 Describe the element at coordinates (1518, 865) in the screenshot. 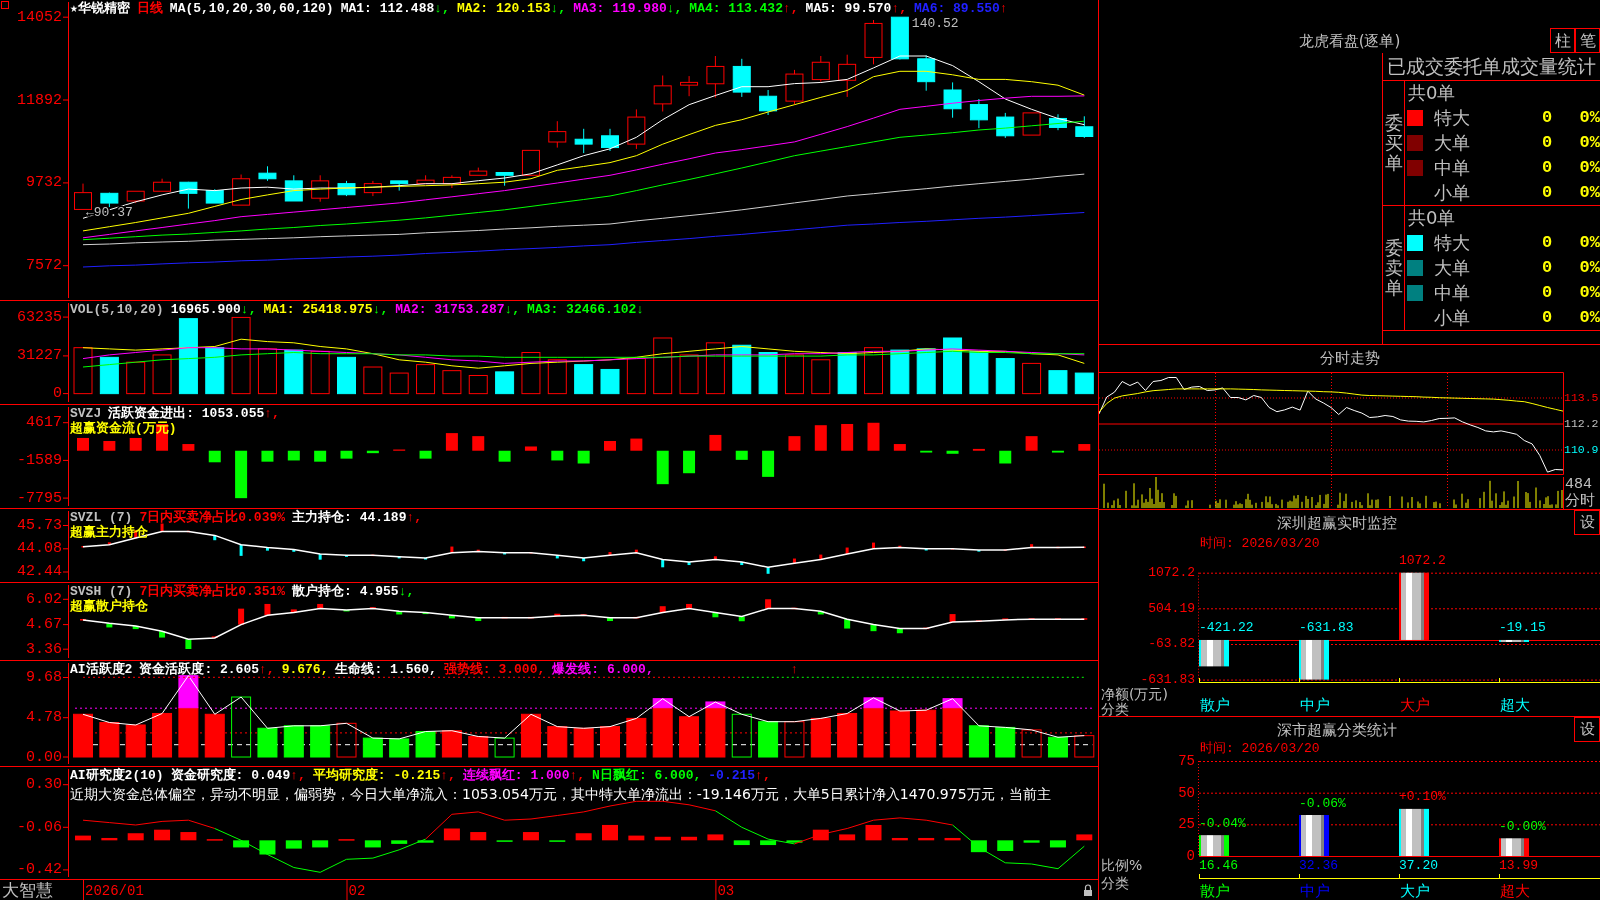

I see `value-label: 13.99` at that location.